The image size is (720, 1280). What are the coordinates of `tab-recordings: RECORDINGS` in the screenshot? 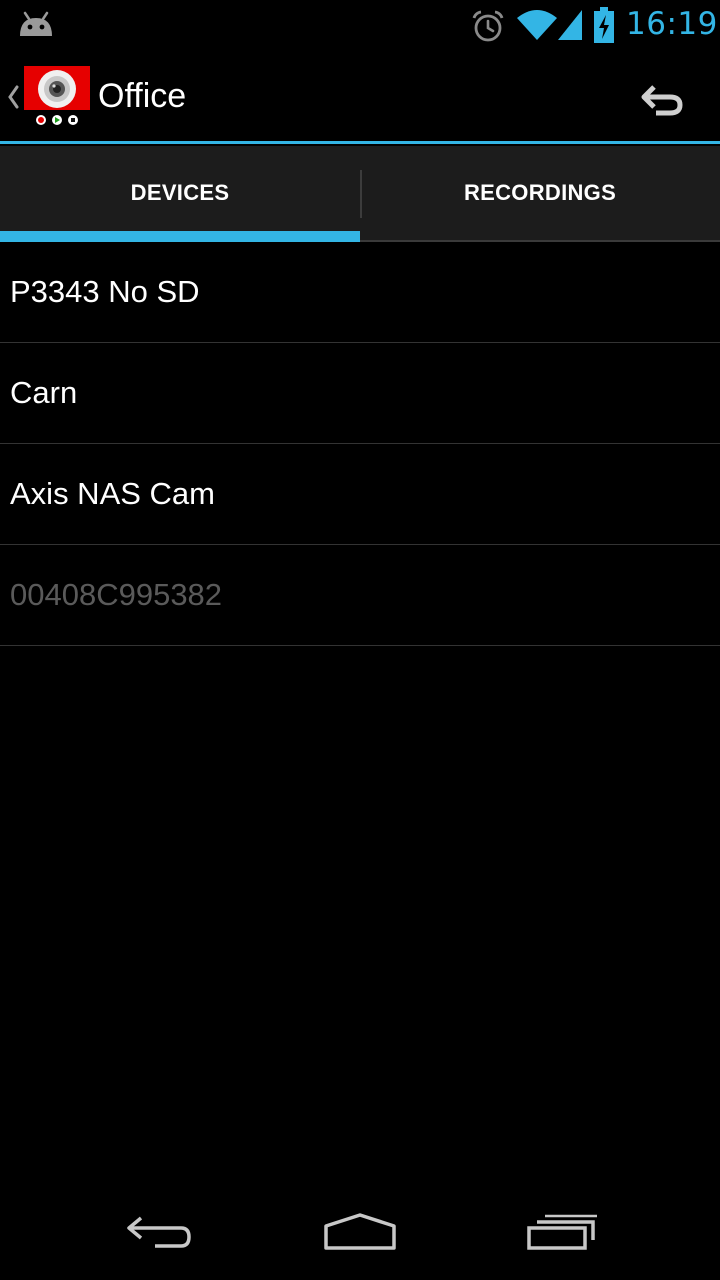 It's located at (540, 193).